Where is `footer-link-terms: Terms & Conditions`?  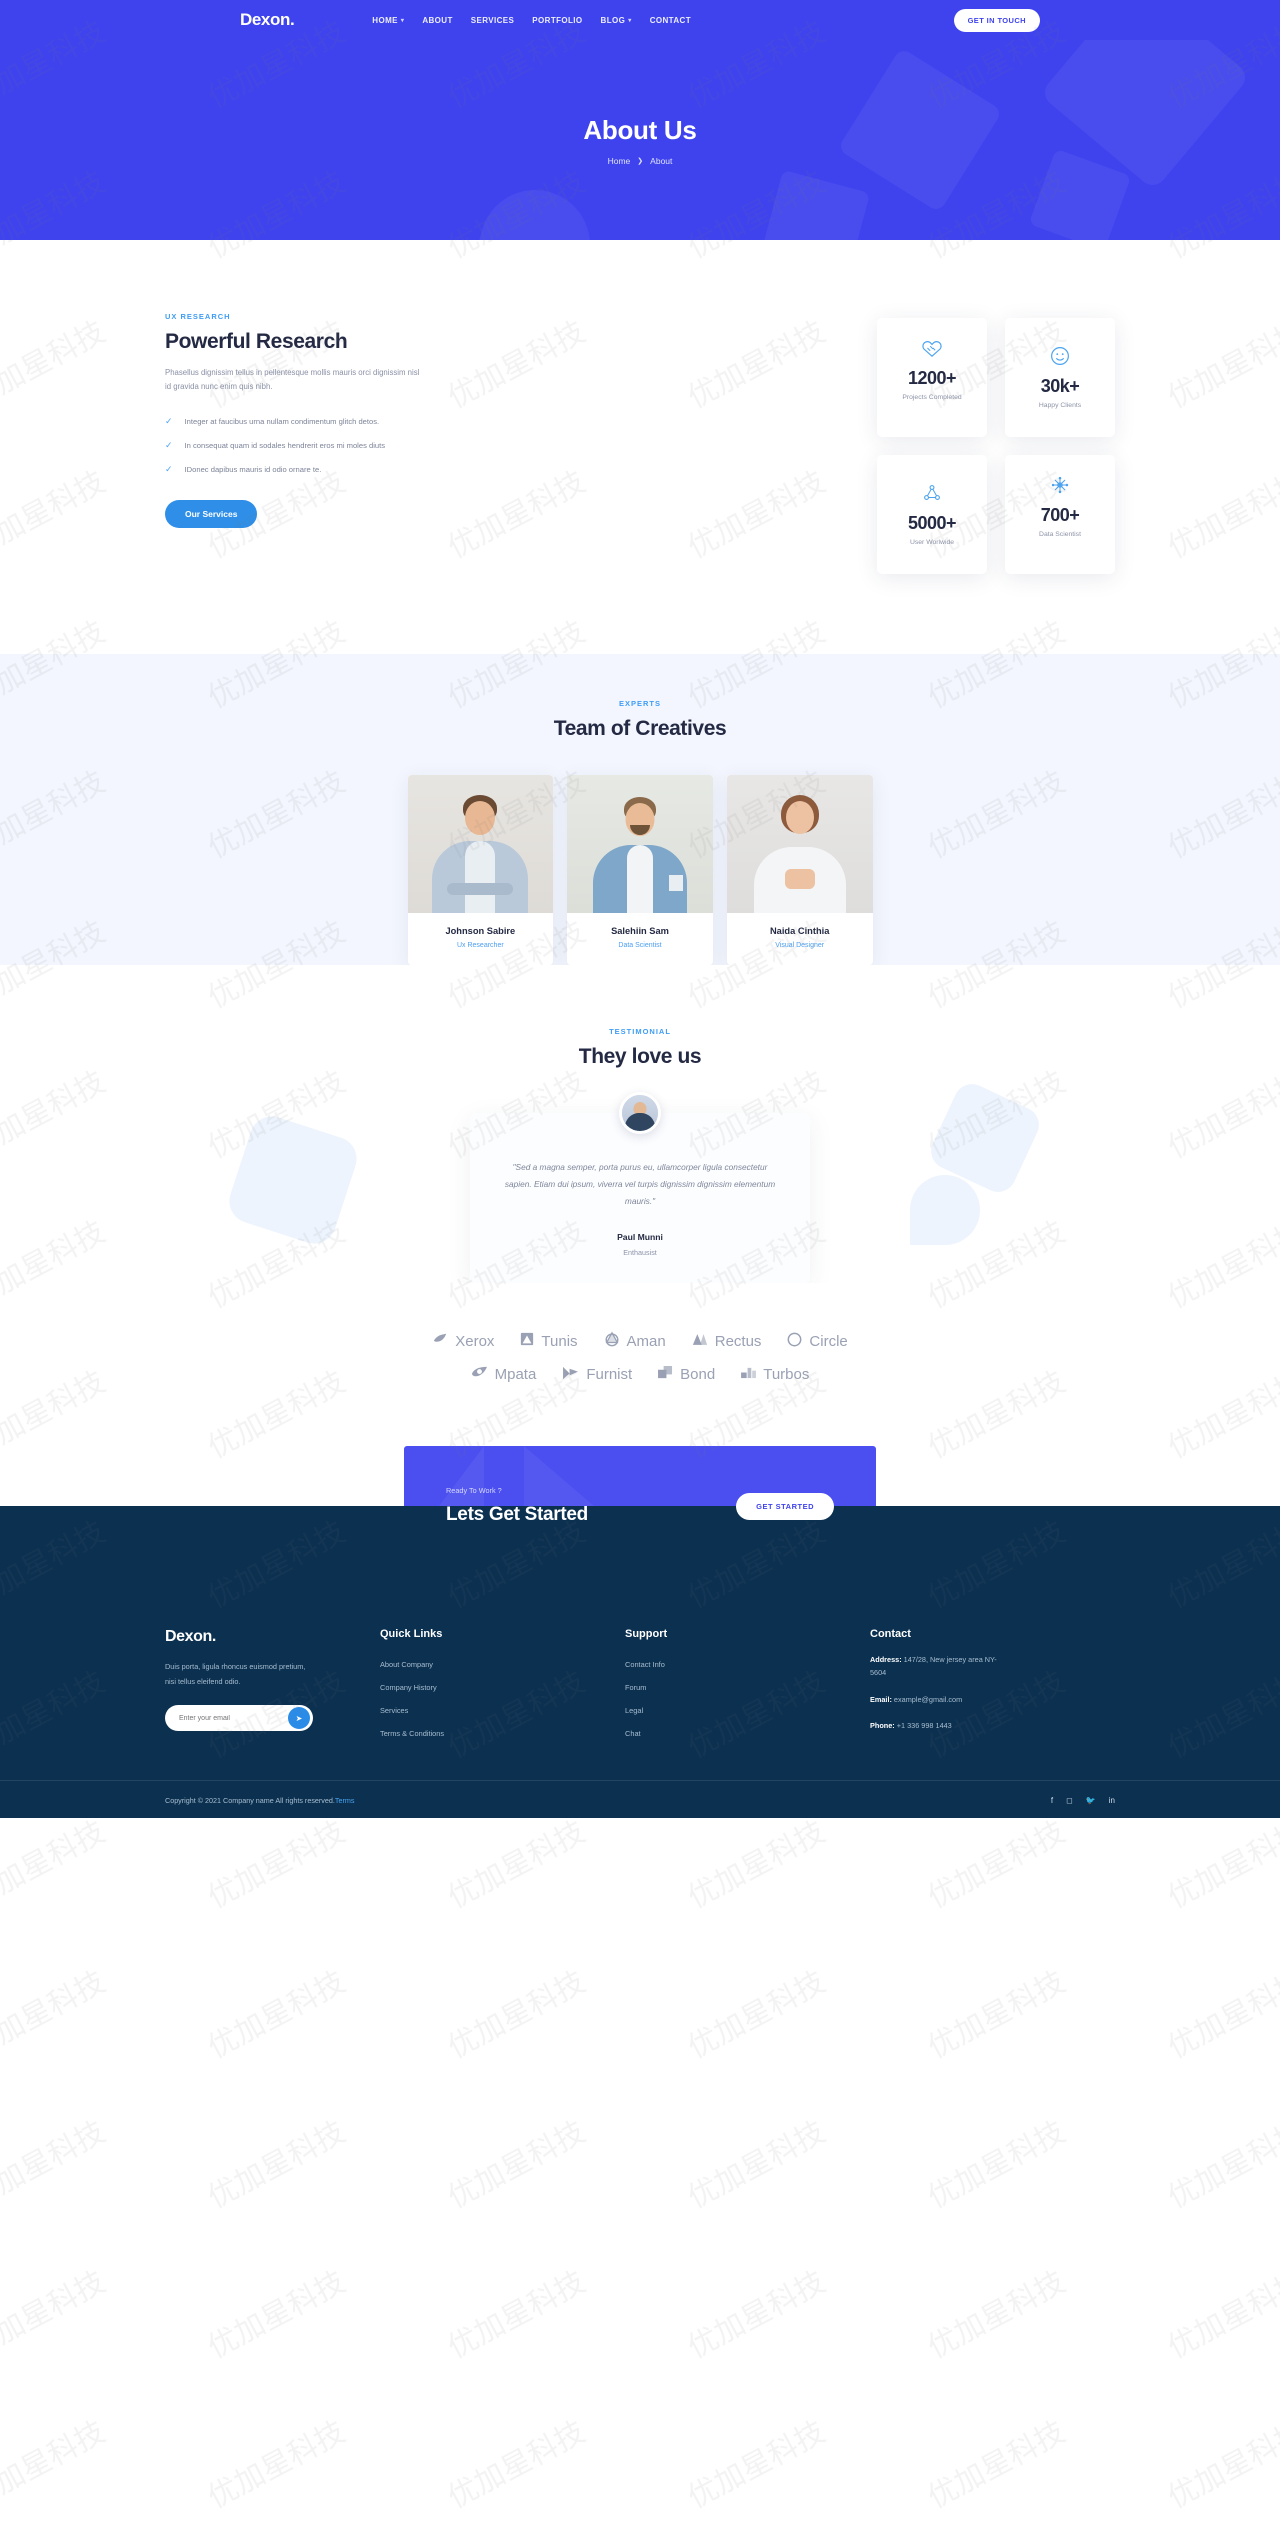 footer-link-terms: Terms & Conditions is located at coordinates (502, 1733).